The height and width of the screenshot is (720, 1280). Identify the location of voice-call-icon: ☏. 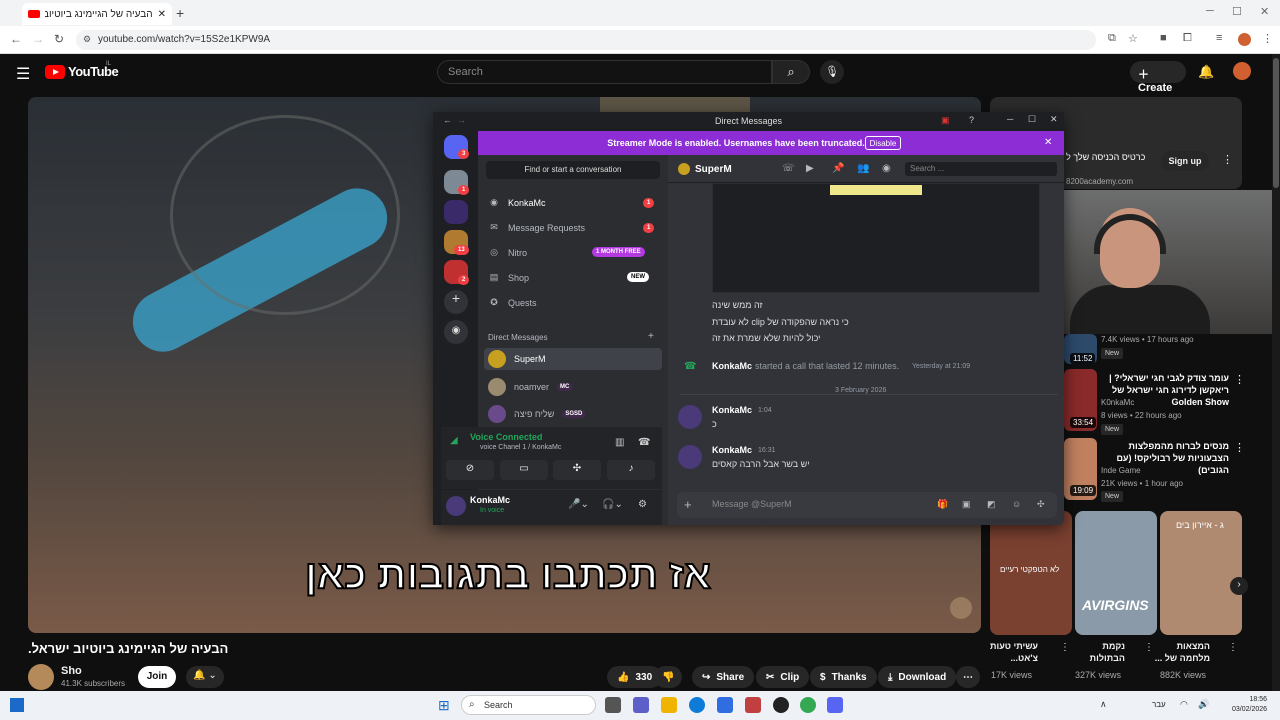
(788, 168).